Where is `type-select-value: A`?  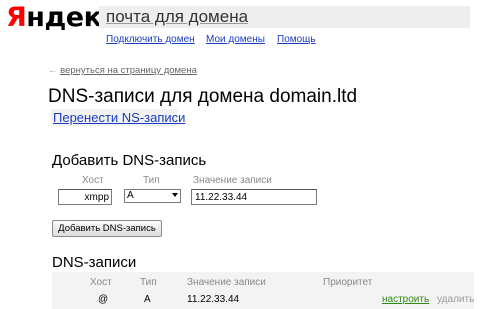 type-select-value: A is located at coordinates (130, 195).